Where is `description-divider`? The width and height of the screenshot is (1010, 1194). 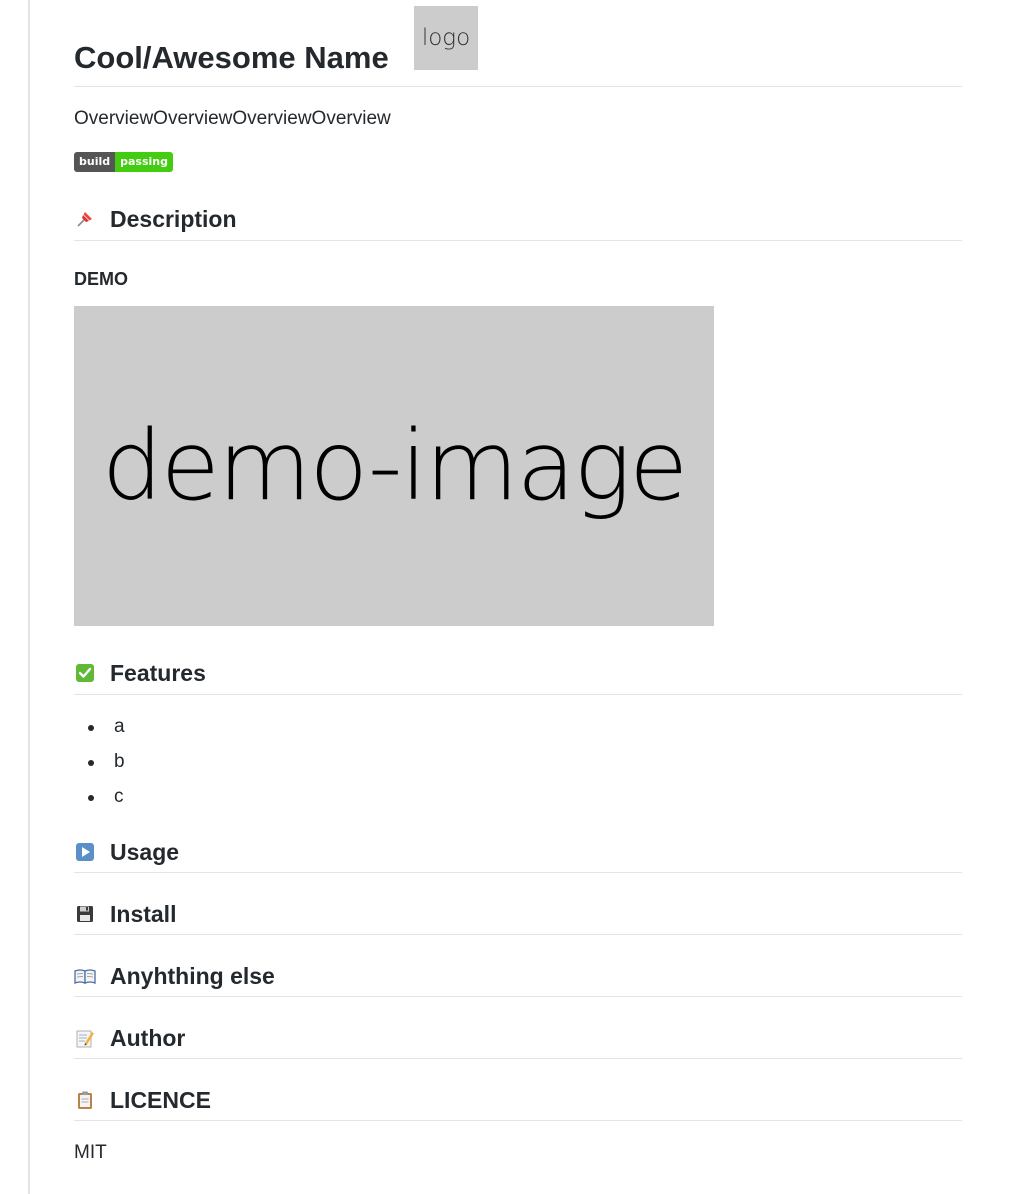
description-divider is located at coordinates (518, 240).